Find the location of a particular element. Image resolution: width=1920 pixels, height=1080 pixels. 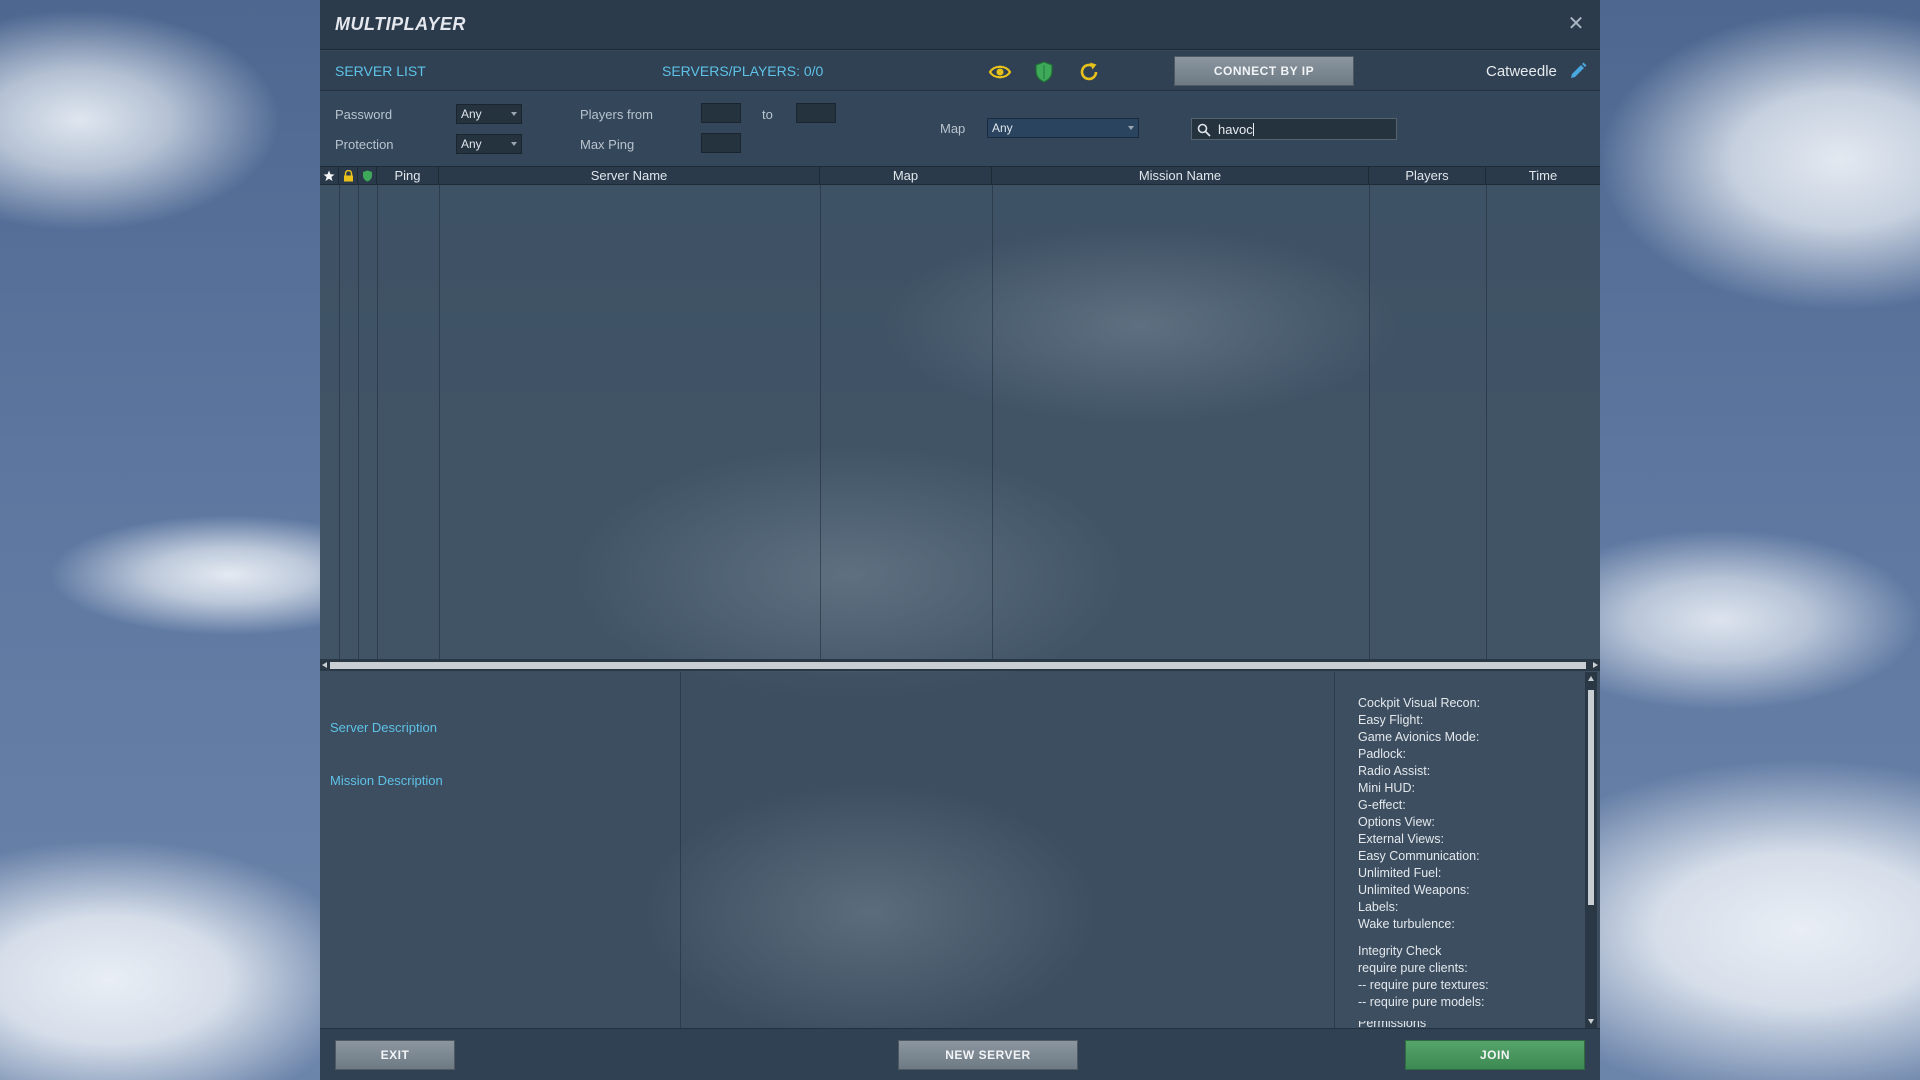

window-title: MULTIPLAYER is located at coordinates (400, 24).